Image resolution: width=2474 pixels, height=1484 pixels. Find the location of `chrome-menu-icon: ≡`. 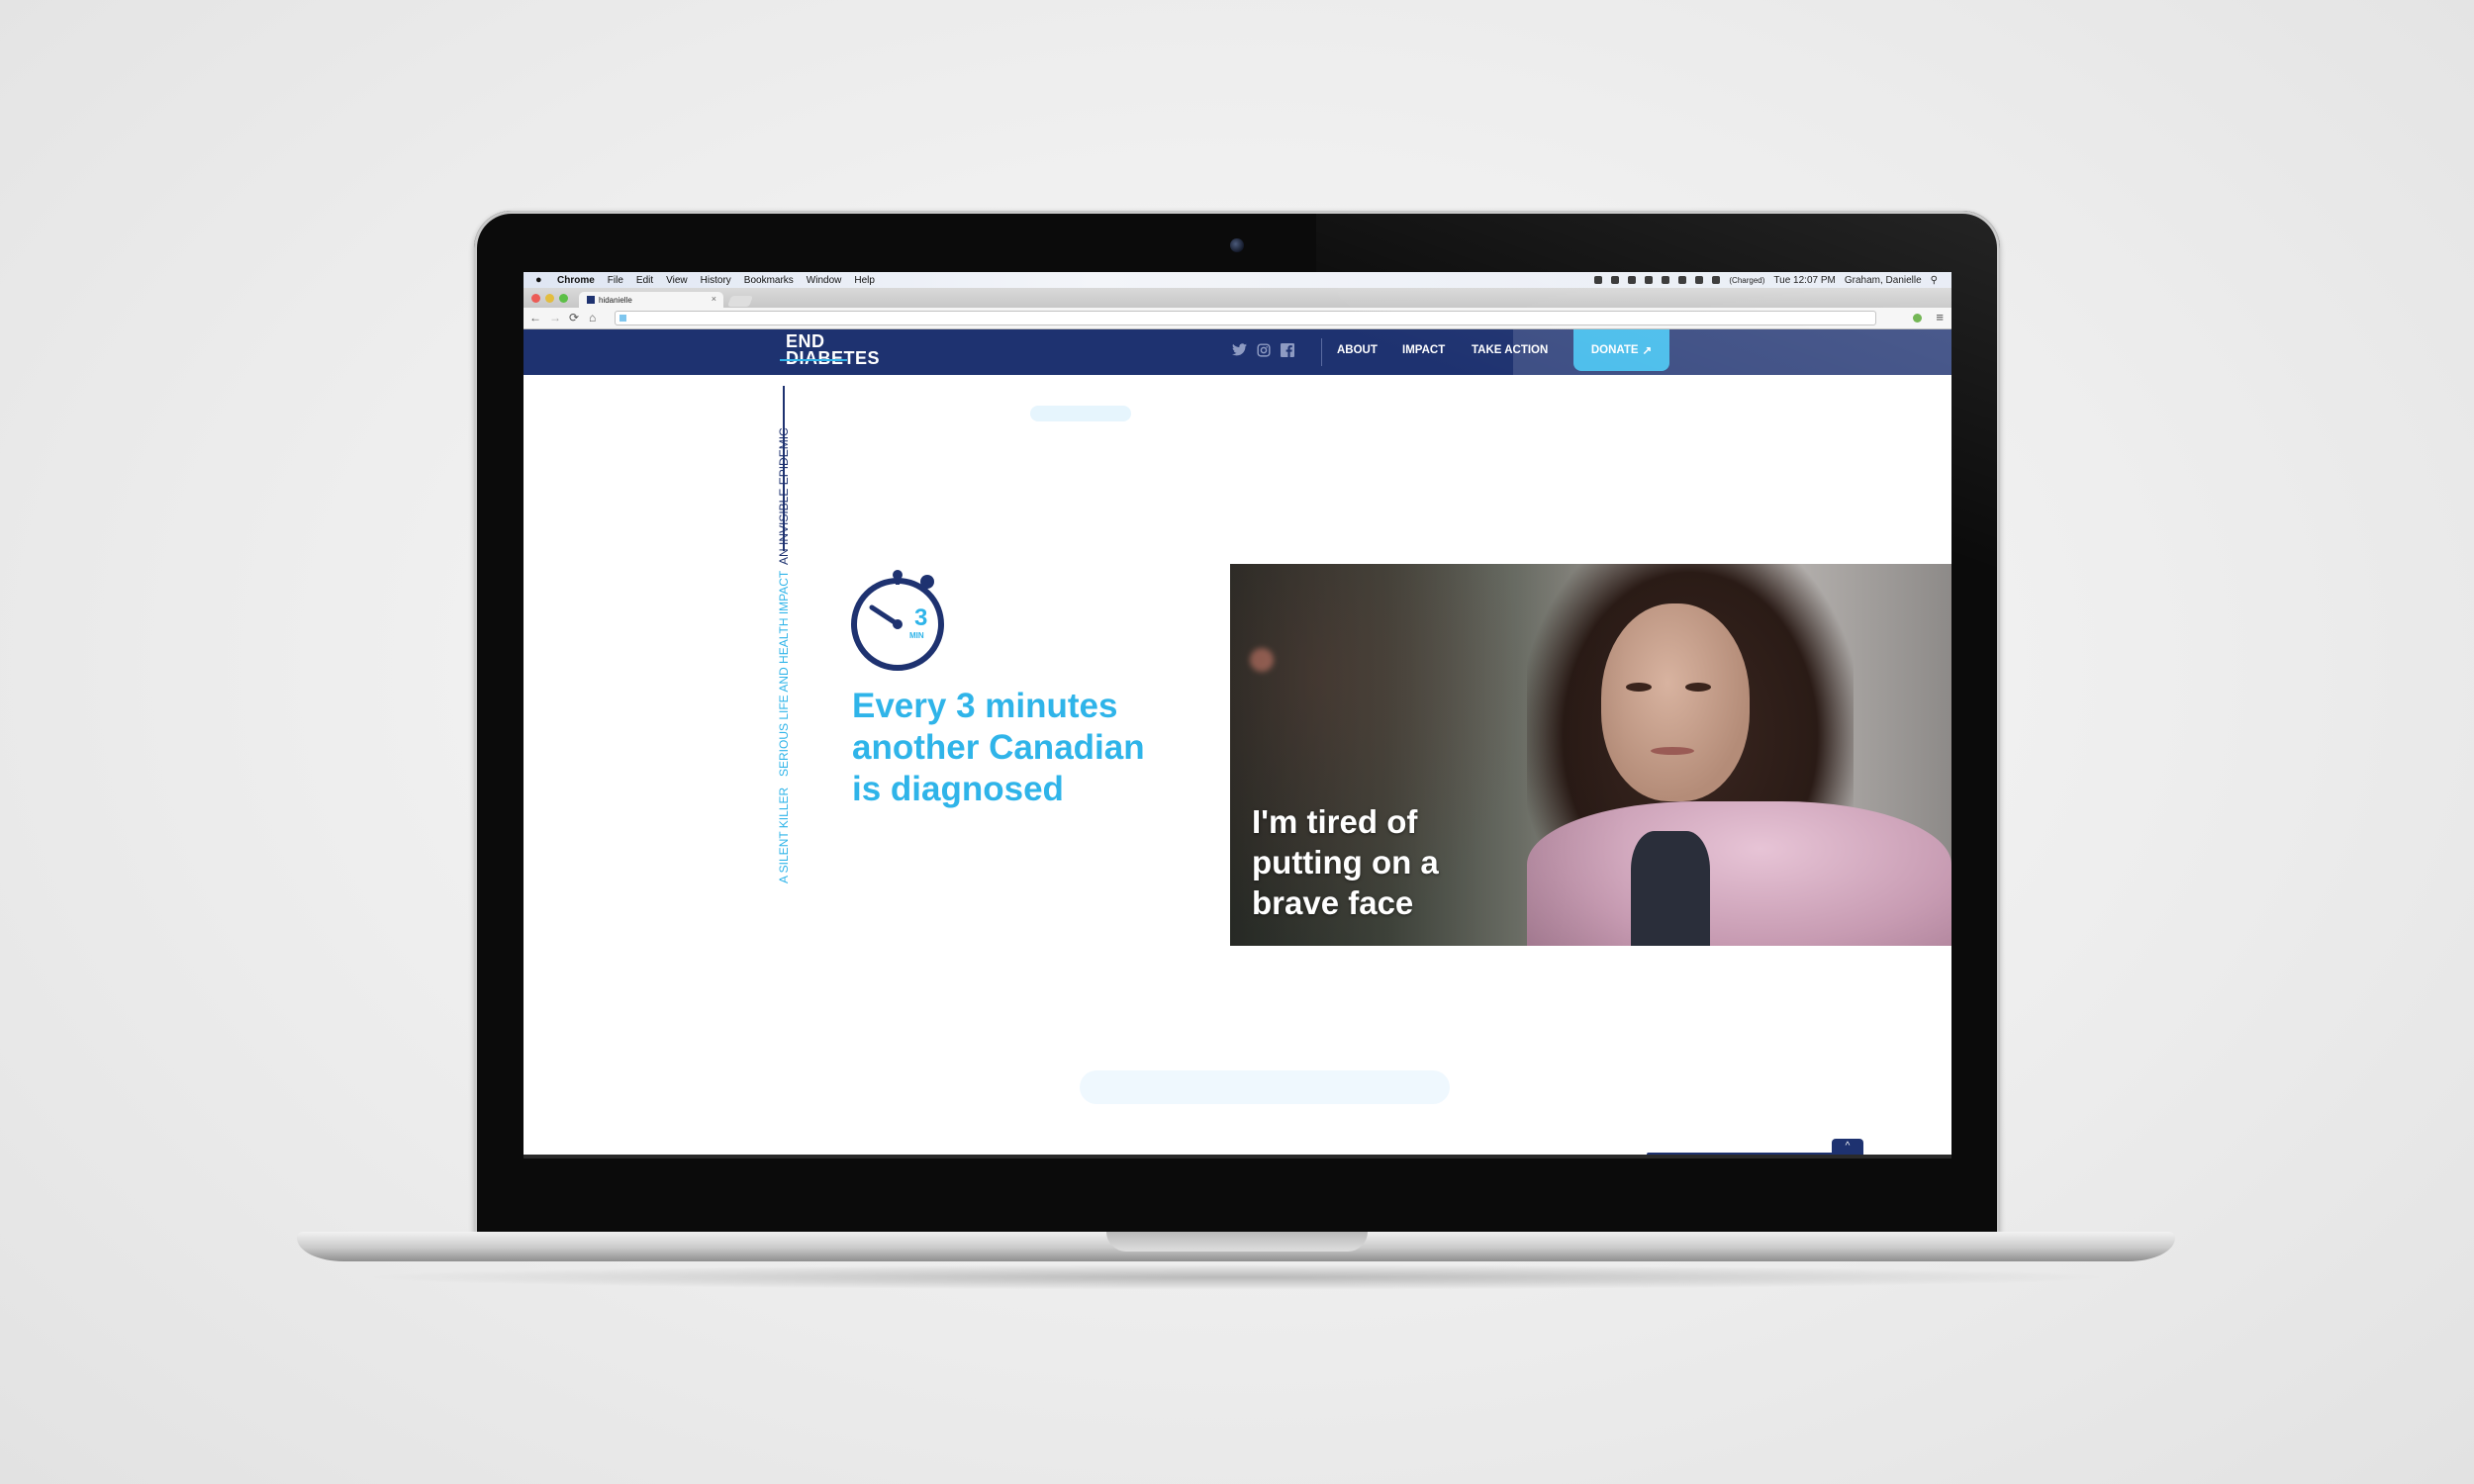

chrome-menu-icon: ≡ is located at coordinates (1940, 317).